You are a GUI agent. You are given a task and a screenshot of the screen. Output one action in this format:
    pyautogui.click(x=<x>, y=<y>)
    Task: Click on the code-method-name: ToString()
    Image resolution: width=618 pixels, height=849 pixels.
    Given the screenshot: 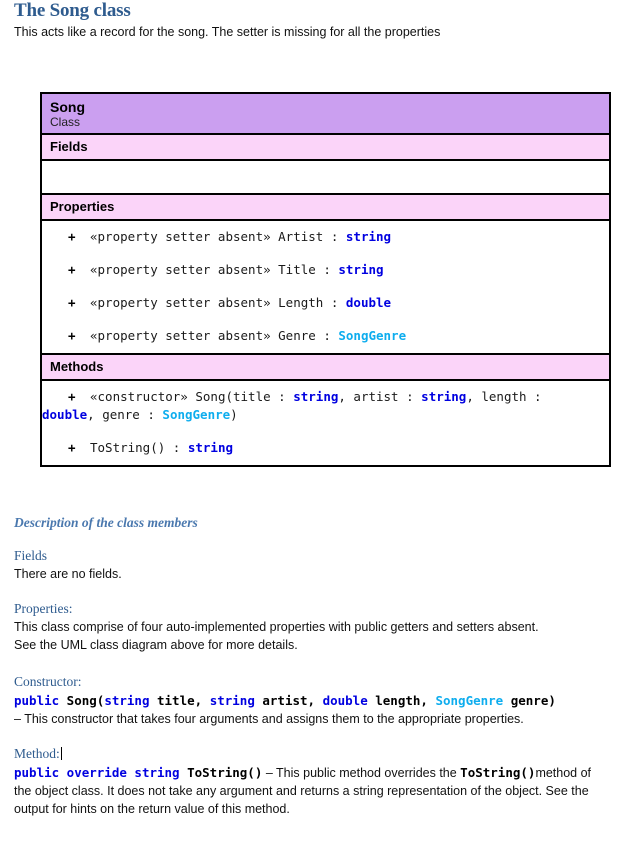 What is the action you would take?
    pyautogui.click(x=221, y=772)
    